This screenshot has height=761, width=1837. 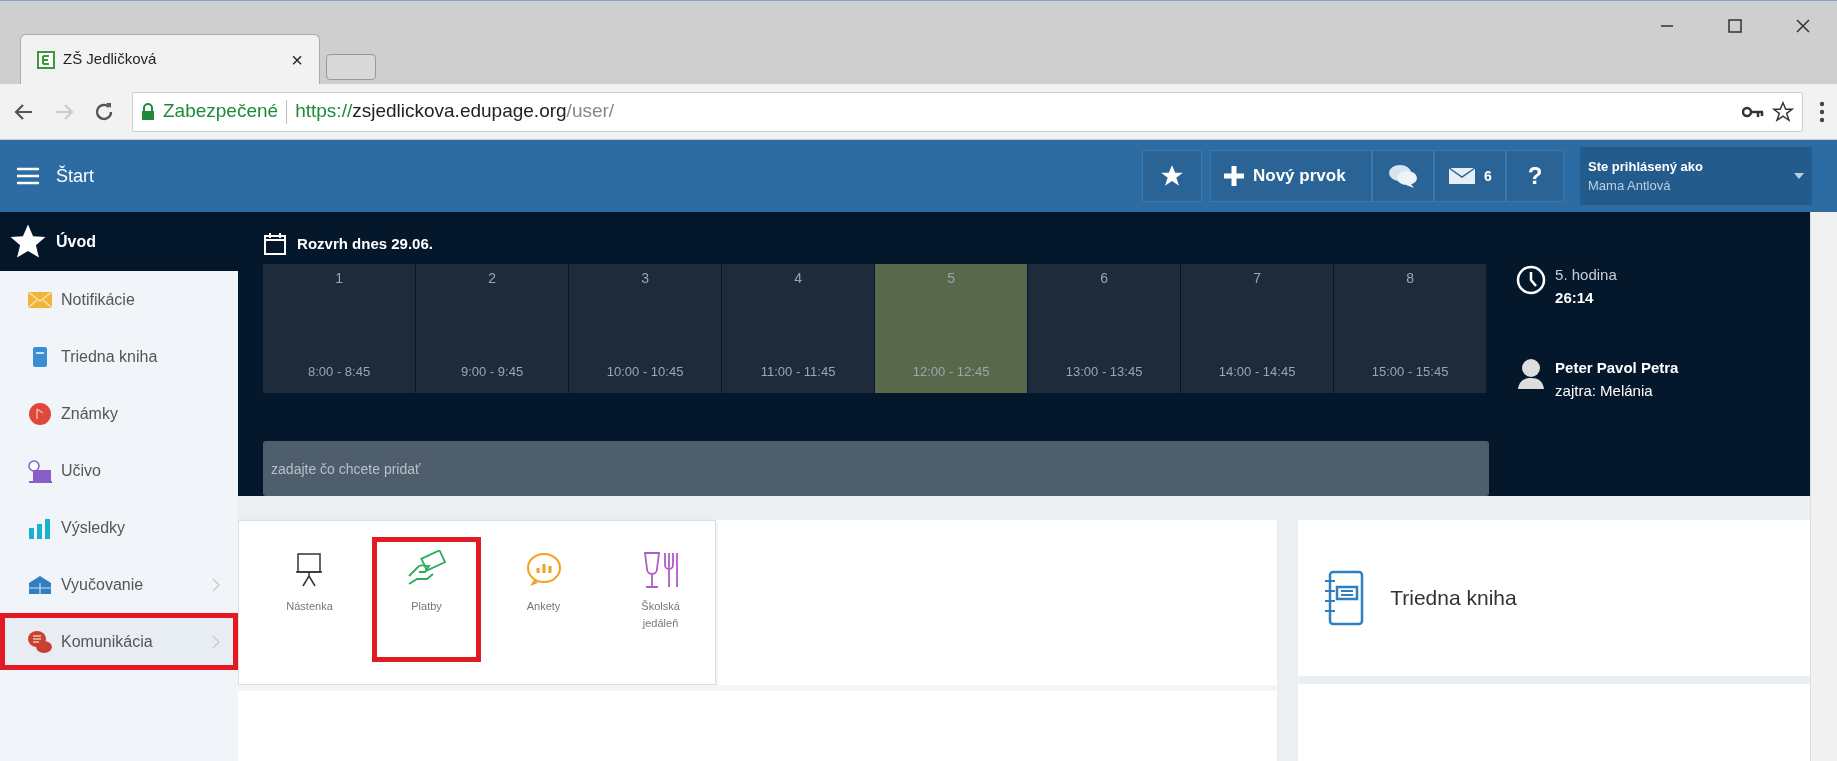 What do you see at coordinates (40, 470) in the screenshot?
I see `laptop-clock-icon` at bounding box center [40, 470].